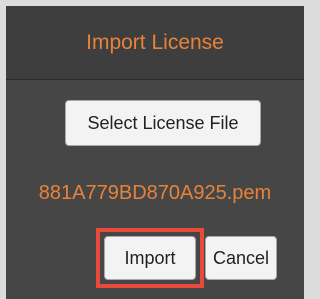  Describe the element at coordinates (163, 123) in the screenshot. I see `select-license-file-button: Select License File` at that location.